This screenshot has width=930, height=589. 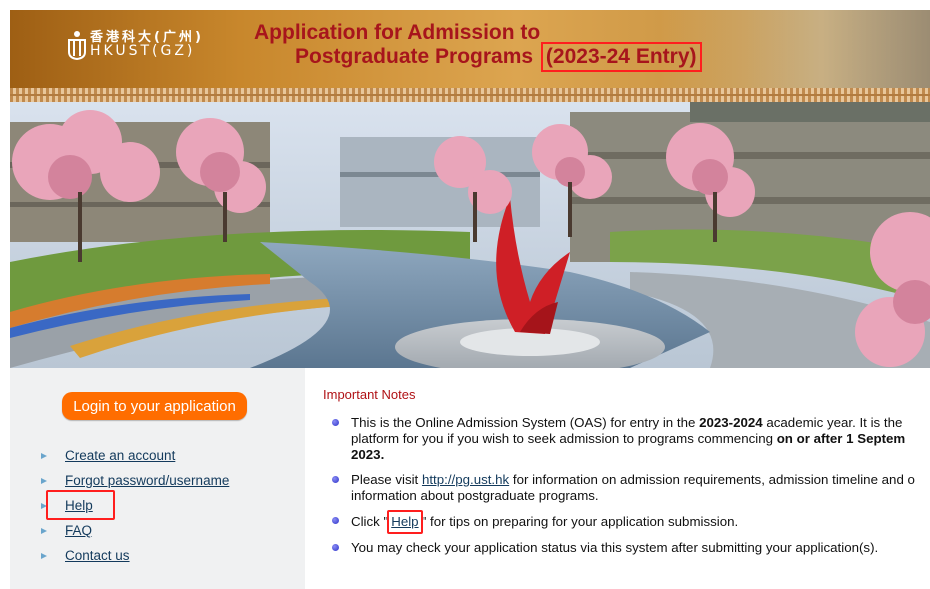 What do you see at coordinates (78, 530) in the screenshot?
I see `faq-link: FAQ` at bounding box center [78, 530].